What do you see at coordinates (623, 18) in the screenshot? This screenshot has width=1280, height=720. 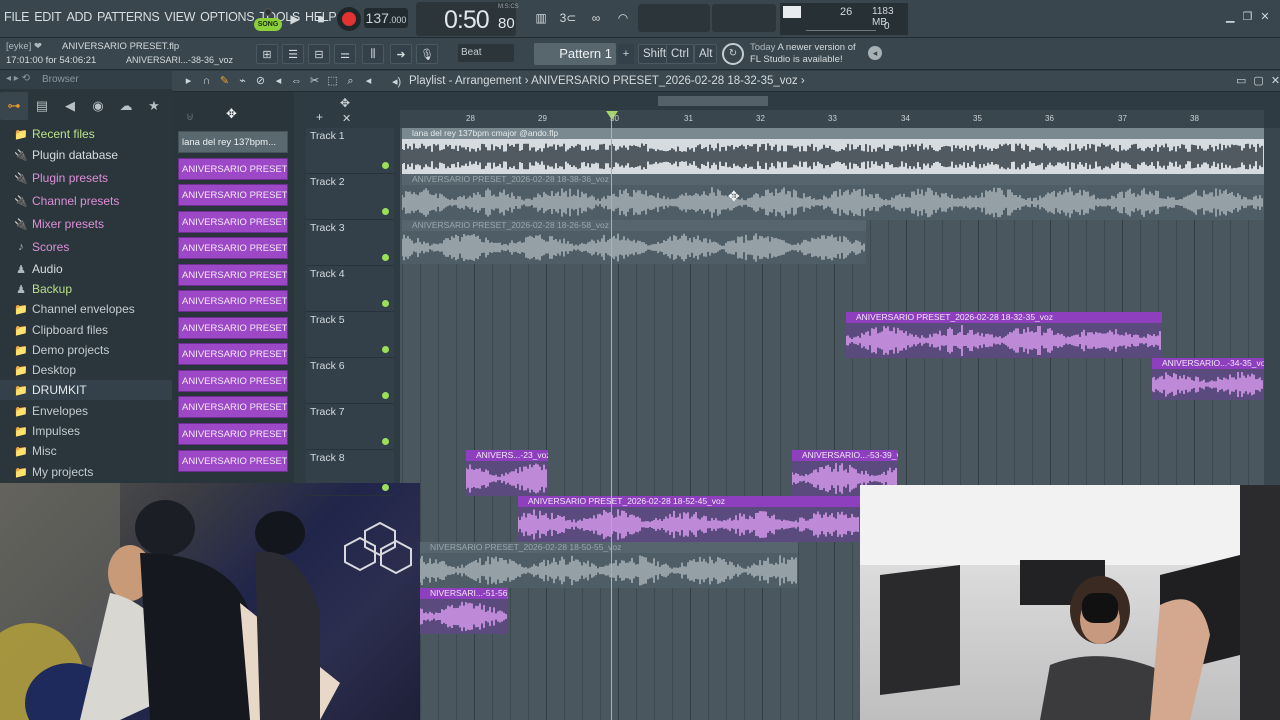 I see `metronome-button: ◠` at bounding box center [623, 18].